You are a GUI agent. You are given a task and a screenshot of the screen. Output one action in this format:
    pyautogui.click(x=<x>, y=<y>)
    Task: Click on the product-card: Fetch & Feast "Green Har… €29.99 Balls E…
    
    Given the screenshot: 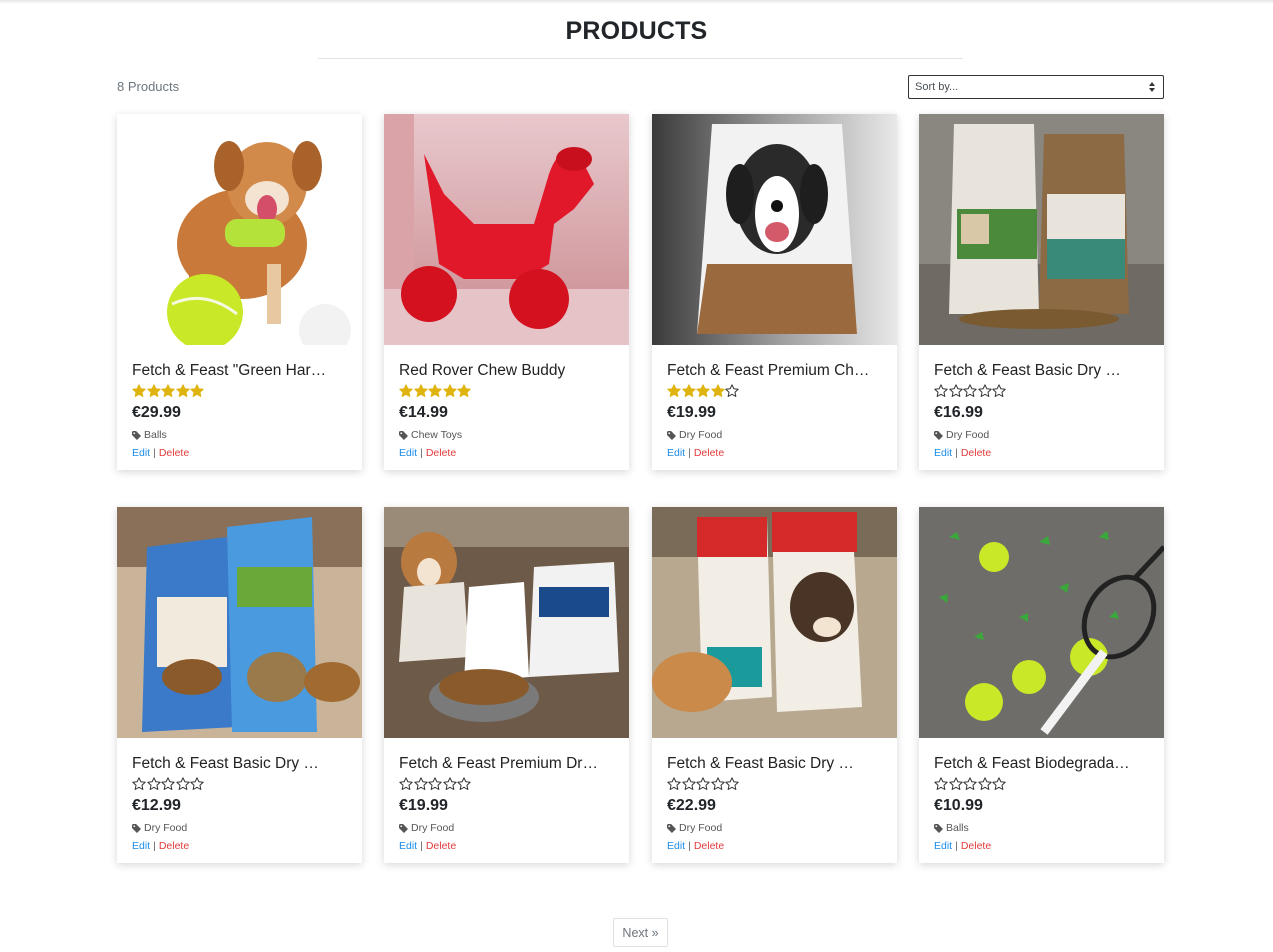 What is the action you would take?
    pyautogui.click(x=239, y=292)
    